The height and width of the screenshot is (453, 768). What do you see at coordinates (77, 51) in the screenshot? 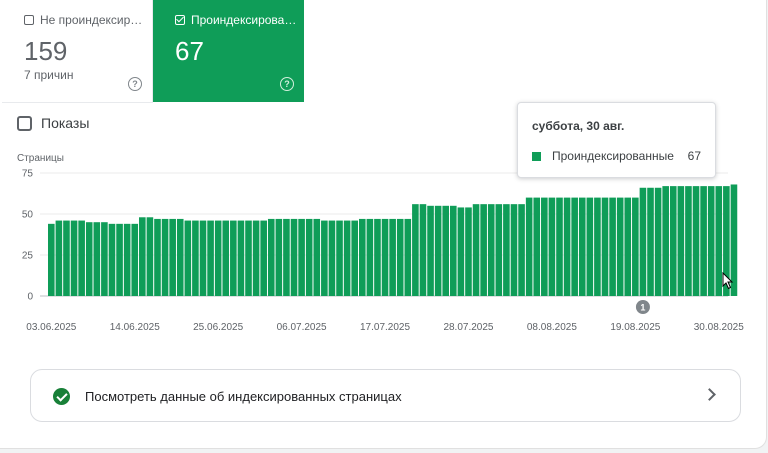
I see `unindexed-pages-tile: Не проиндексир… 159 7 причин ?` at bounding box center [77, 51].